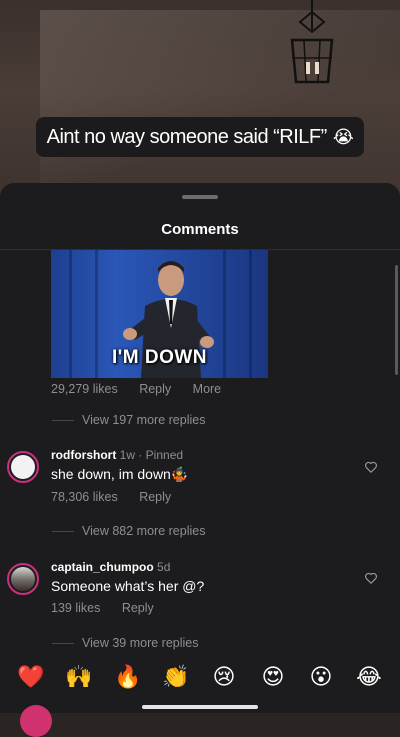 The image size is (400, 737). Describe the element at coordinates (176, 677) in the screenshot. I see `clapping-emoji-button: 👏` at that location.